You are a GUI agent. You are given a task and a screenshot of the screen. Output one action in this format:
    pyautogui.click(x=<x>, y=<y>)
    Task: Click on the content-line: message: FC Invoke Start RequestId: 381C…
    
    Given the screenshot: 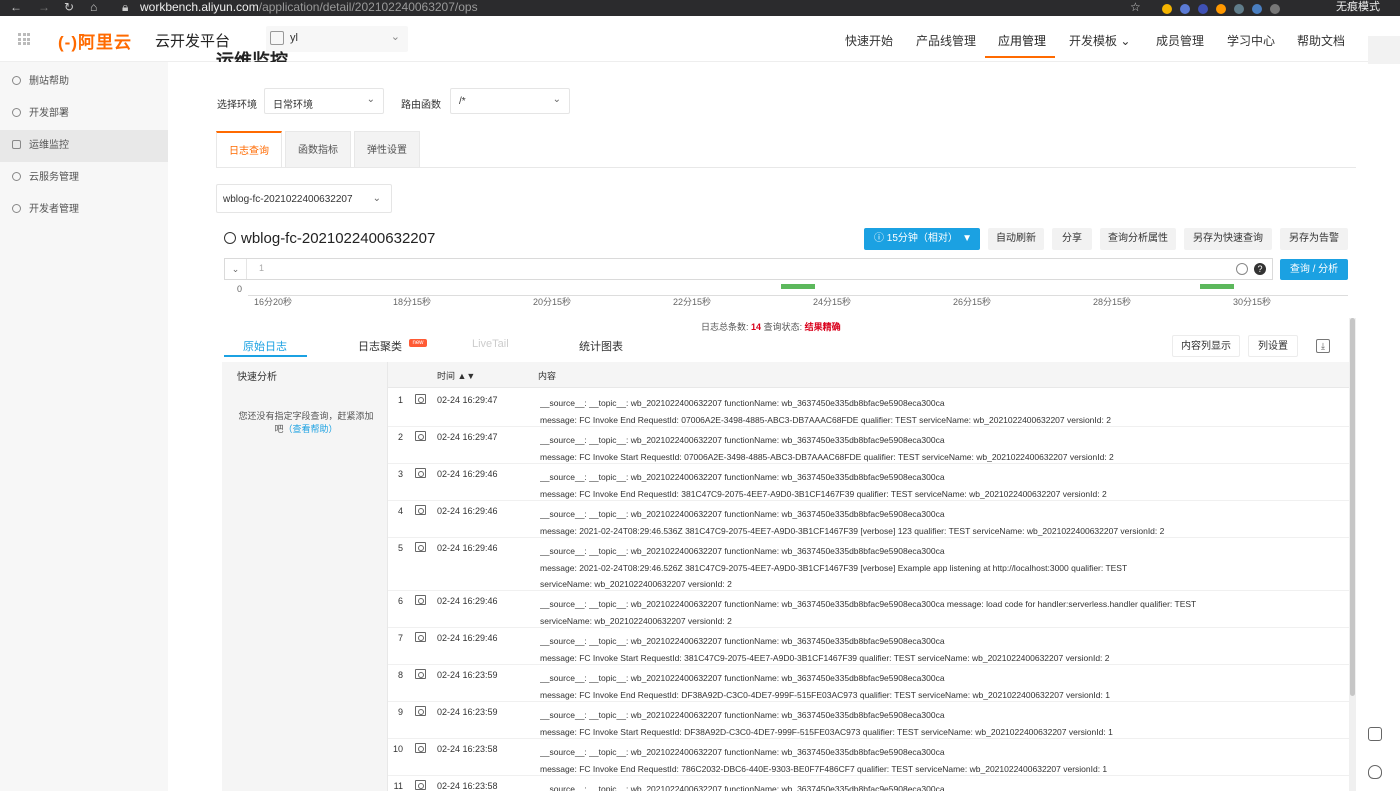 What is the action you would take?
    pyautogui.click(x=825, y=657)
    